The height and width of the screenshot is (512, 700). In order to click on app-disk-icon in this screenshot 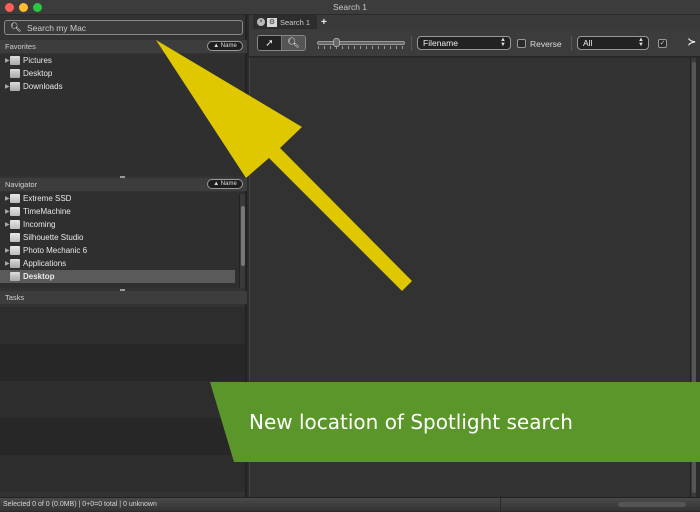, I will do `click(15, 250)`.